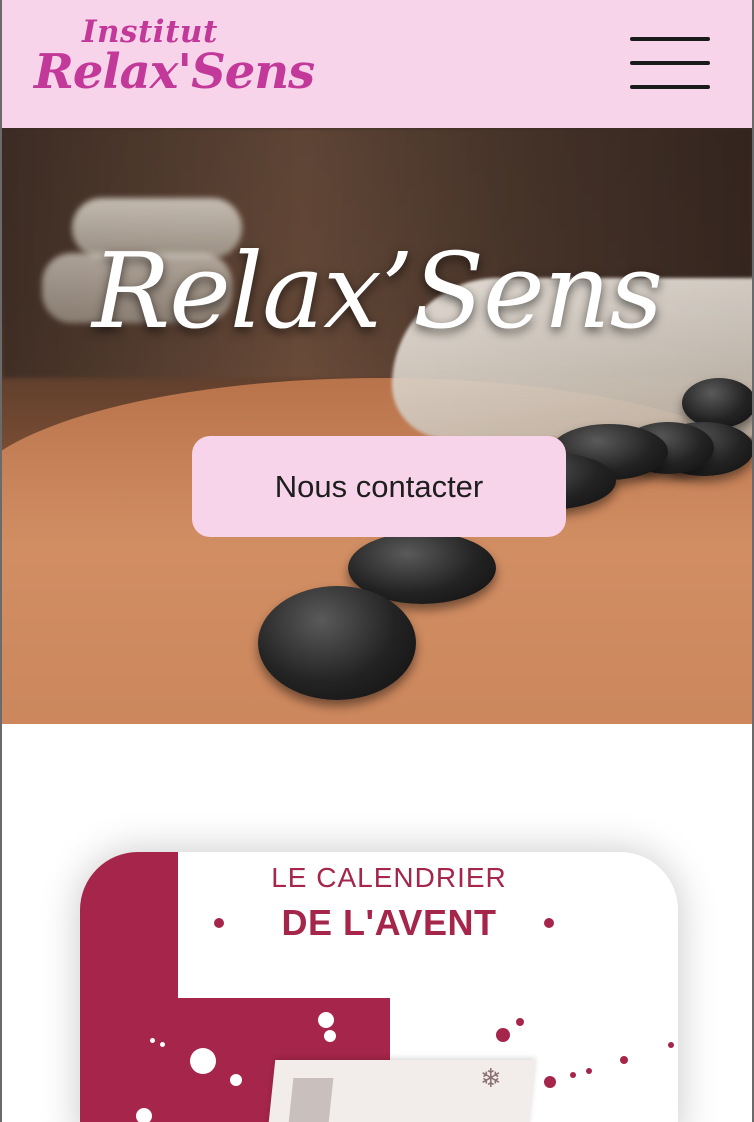 Image resolution: width=754 pixels, height=1122 pixels. Describe the element at coordinates (174, 72) in the screenshot. I see `logo-main-text: Relax'Sens` at that location.